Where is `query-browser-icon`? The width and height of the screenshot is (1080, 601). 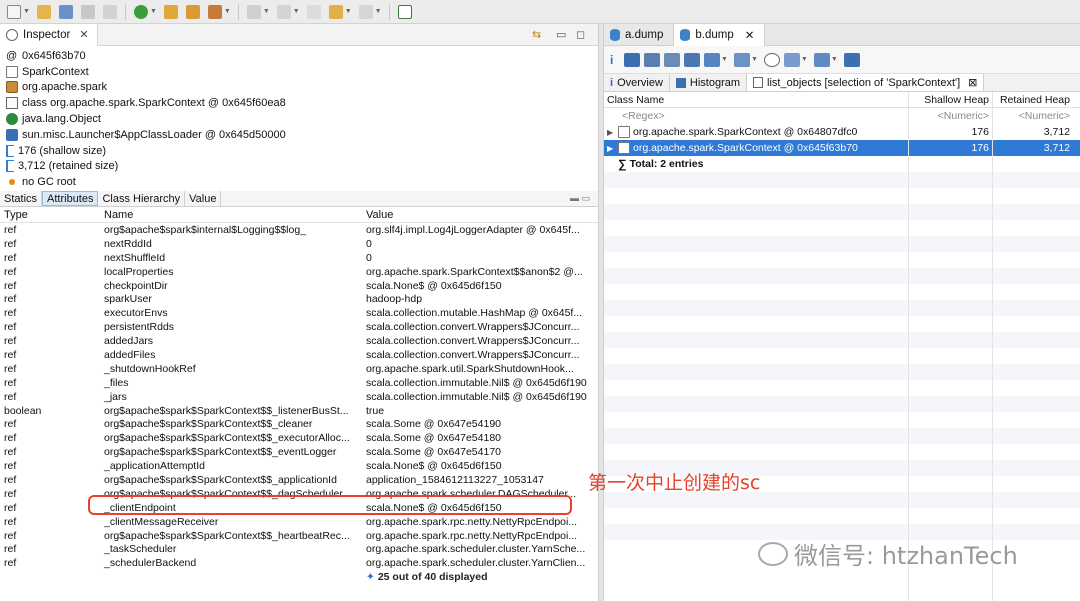
query-browser-icon is located at coordinates (741, 59).